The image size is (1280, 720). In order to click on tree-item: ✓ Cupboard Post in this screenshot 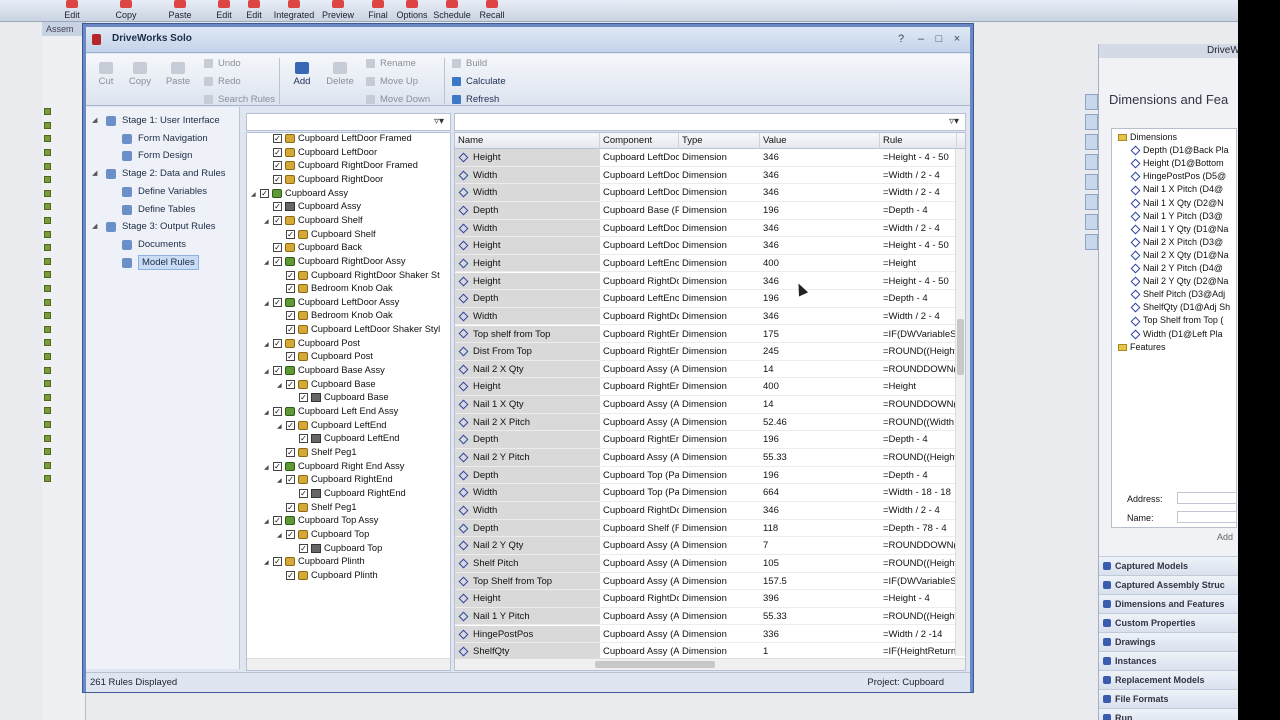, I will do `click(325, 357)`.